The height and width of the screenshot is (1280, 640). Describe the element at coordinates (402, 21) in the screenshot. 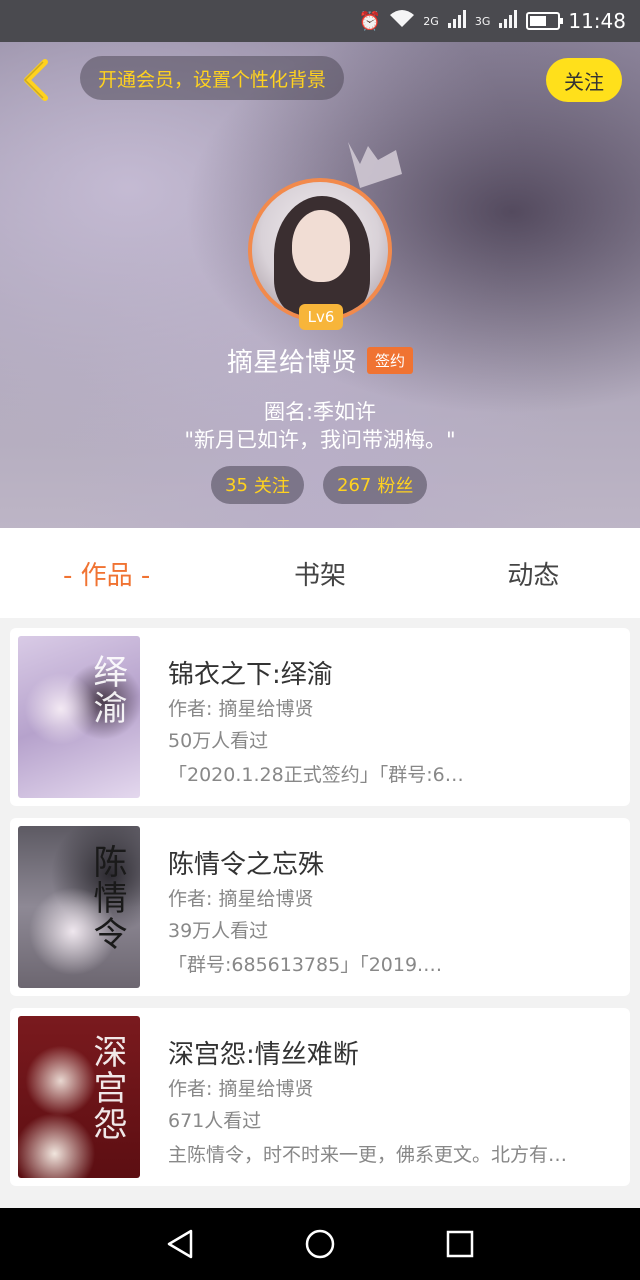

I see `wifi-icon` at that location.